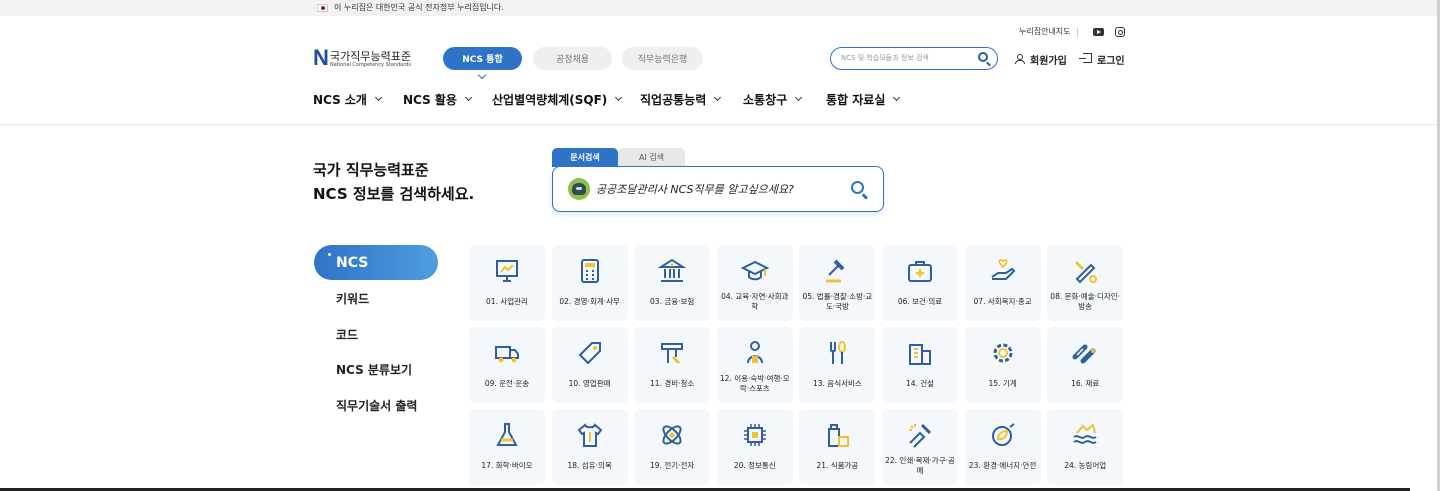  I want to click on category-card: 18. 섬유·의복, so click(589, 447).